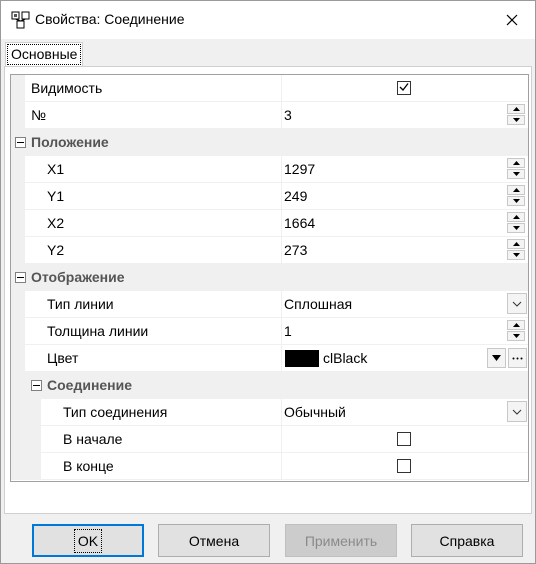 The image size is (536, 564). I want to click on property-name: В начале, so click(93, 439).